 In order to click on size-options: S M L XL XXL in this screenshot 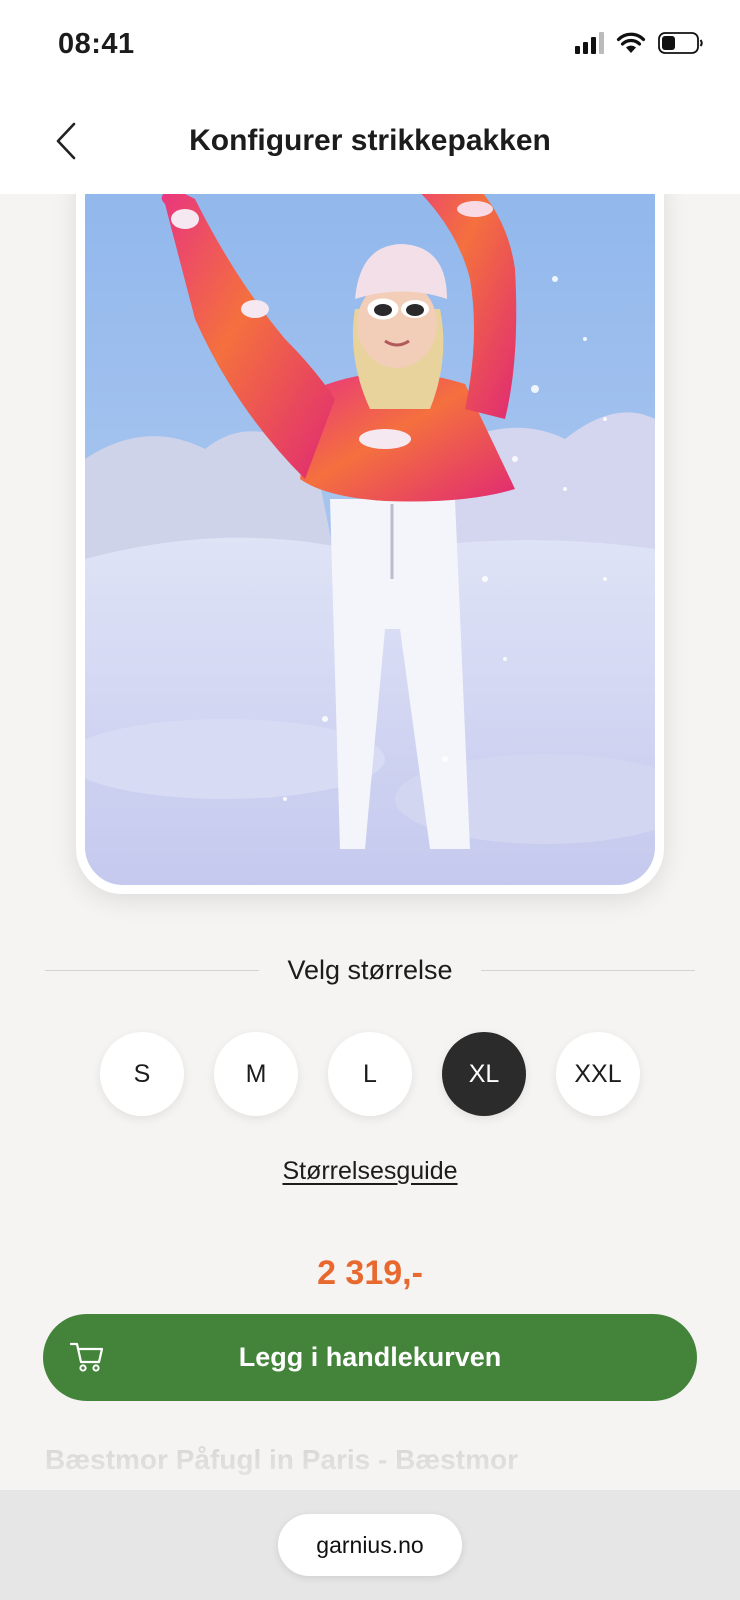, I will do `click(370, 1074)`.